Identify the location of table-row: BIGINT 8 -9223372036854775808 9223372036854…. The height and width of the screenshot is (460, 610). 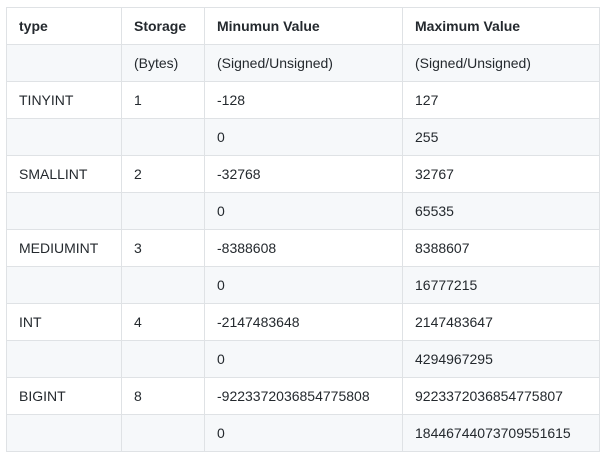
(303, 396).